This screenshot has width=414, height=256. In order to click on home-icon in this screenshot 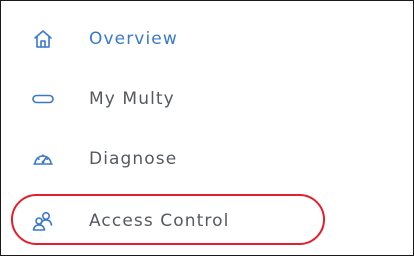, I will do `click(43, 39)`.